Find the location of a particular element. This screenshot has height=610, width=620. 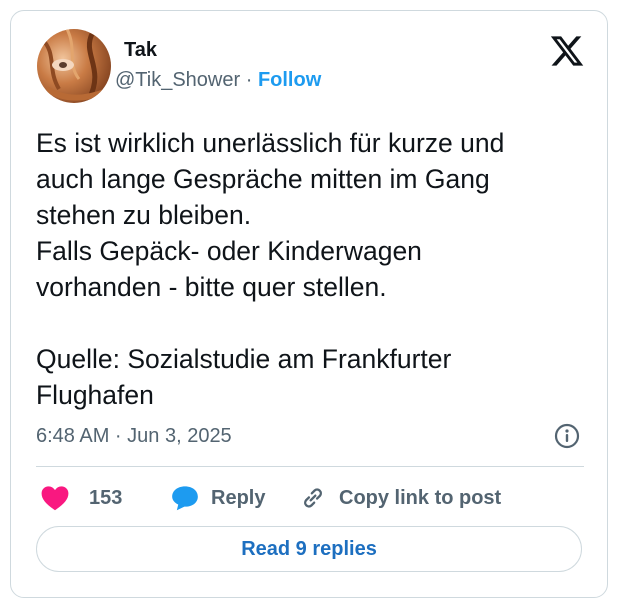

reply-button: Reply is located at coordinates (218, 498).